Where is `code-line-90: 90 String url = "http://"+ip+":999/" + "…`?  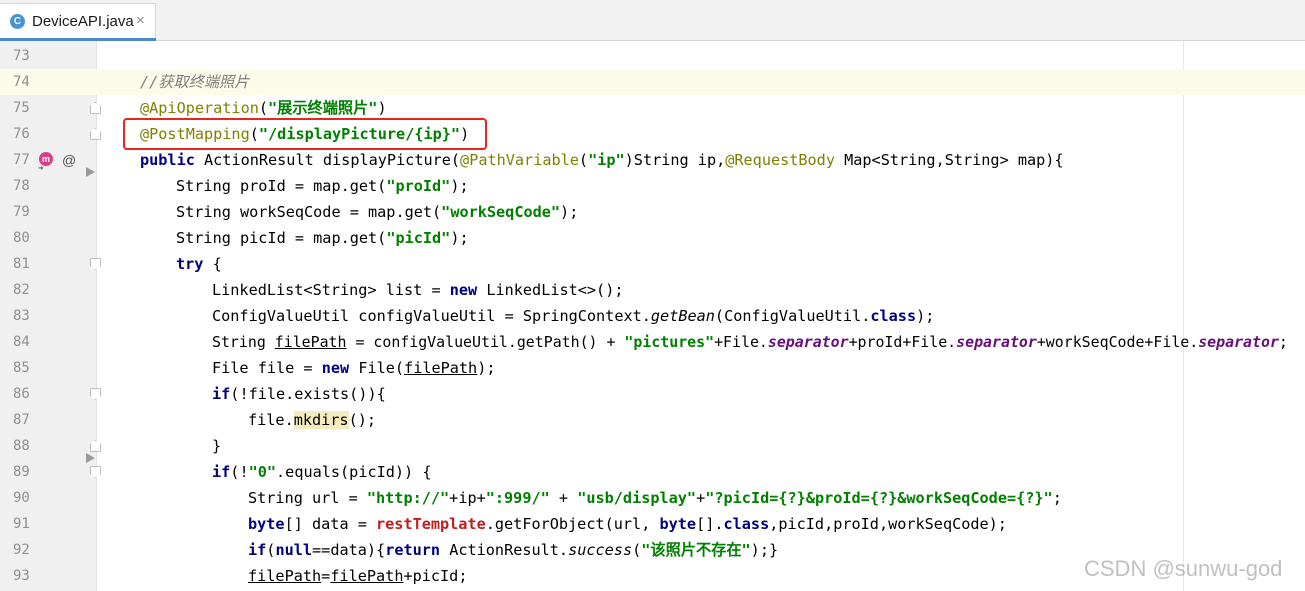 code-line-90: 90 String url = "http://"+ip+":999/" + "… is located at coordinates (652, 498).